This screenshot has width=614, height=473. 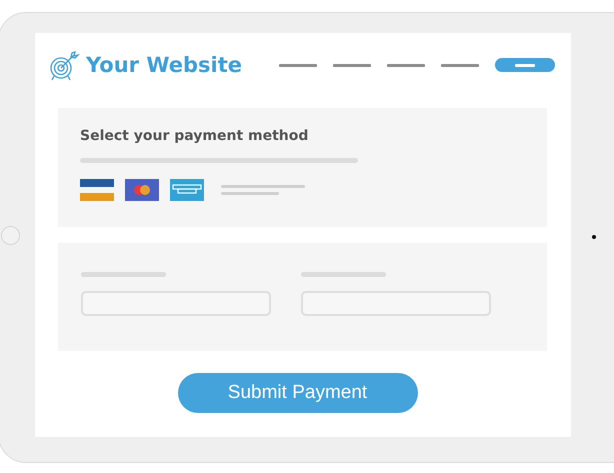 What do you see at coordinates (594, 237) in the screenshot?
I see `camera-dot` at bounding box center [594, 237].